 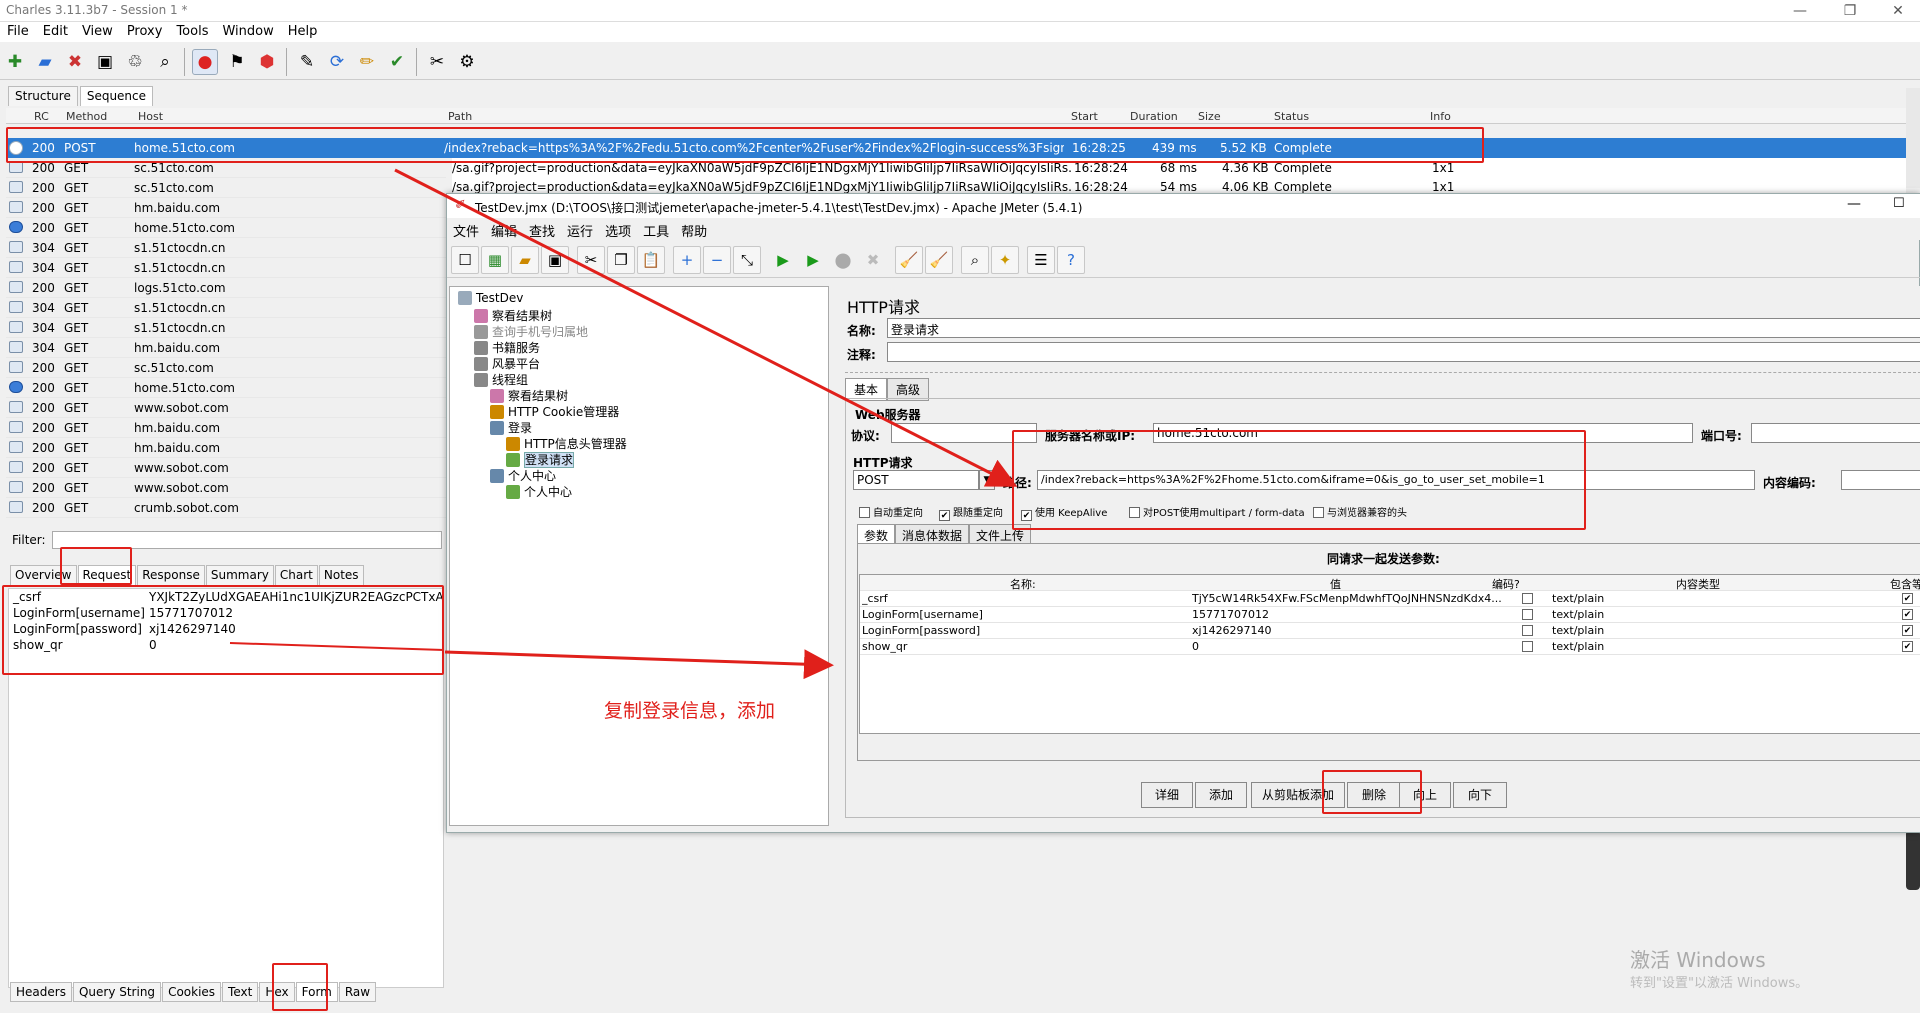 What do you see at coordinates (909, 260) in the screenshot?
I see `clear-icon: 🧹` at bounding box center [909, 260].